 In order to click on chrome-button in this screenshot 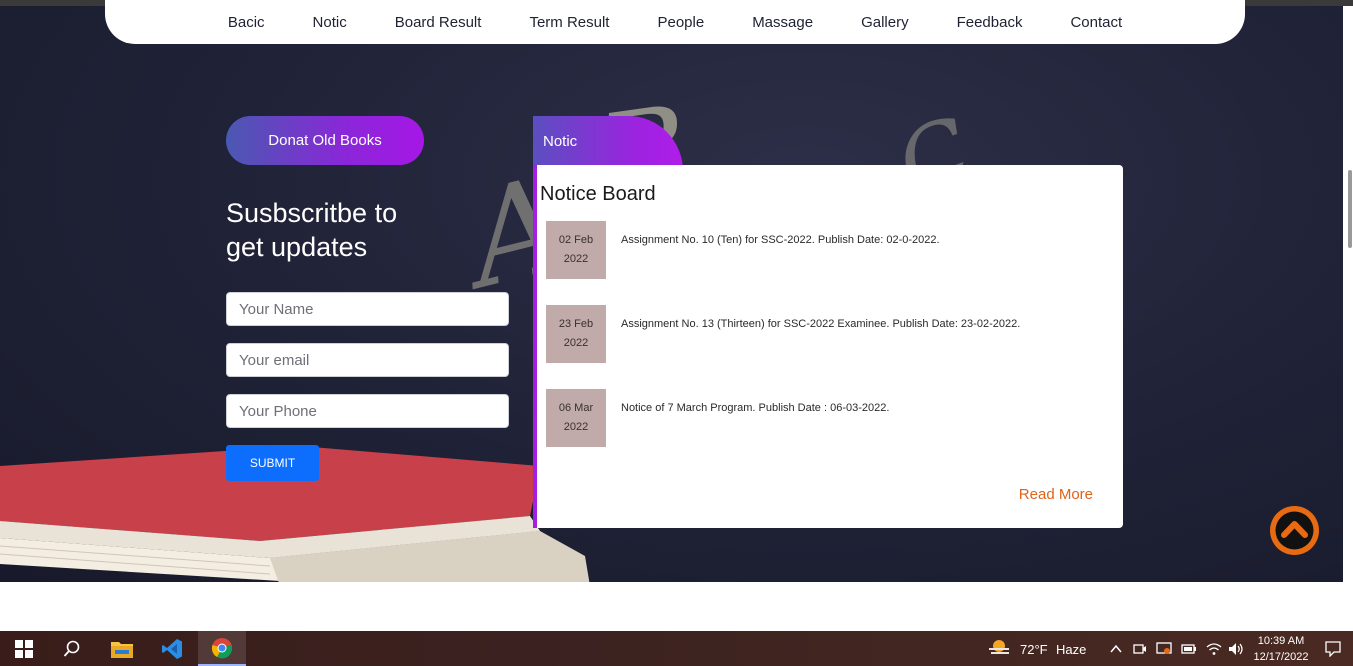, I will do `click(222, 648)`.